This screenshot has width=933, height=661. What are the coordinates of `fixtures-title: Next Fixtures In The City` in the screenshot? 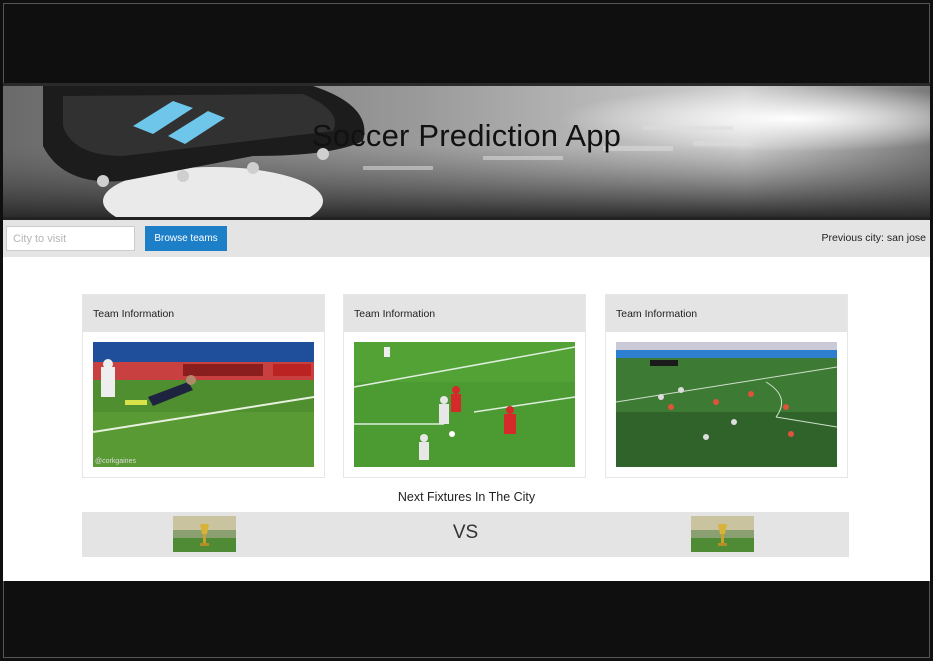 It's located at (466, 497).